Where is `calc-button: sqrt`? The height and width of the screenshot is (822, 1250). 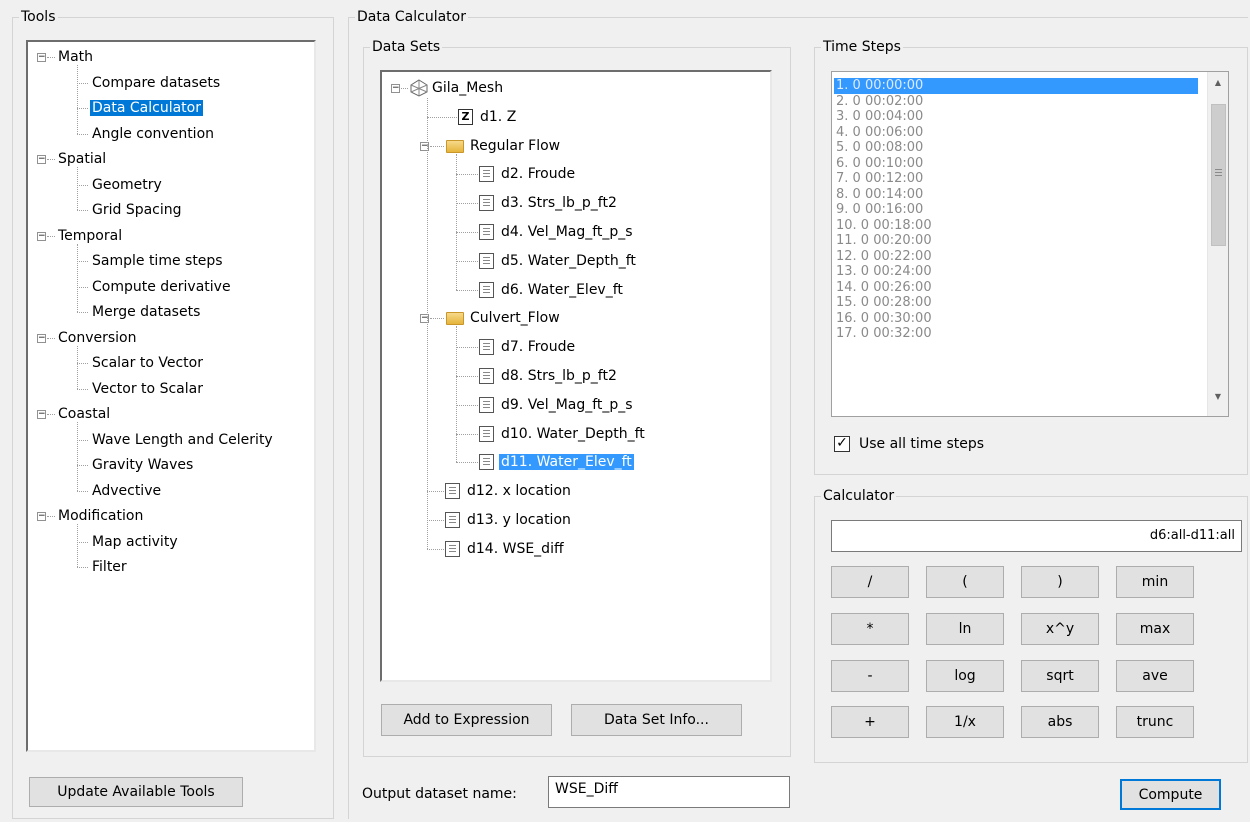
calc-button: sqrt is located at coordinates (1060, 676).